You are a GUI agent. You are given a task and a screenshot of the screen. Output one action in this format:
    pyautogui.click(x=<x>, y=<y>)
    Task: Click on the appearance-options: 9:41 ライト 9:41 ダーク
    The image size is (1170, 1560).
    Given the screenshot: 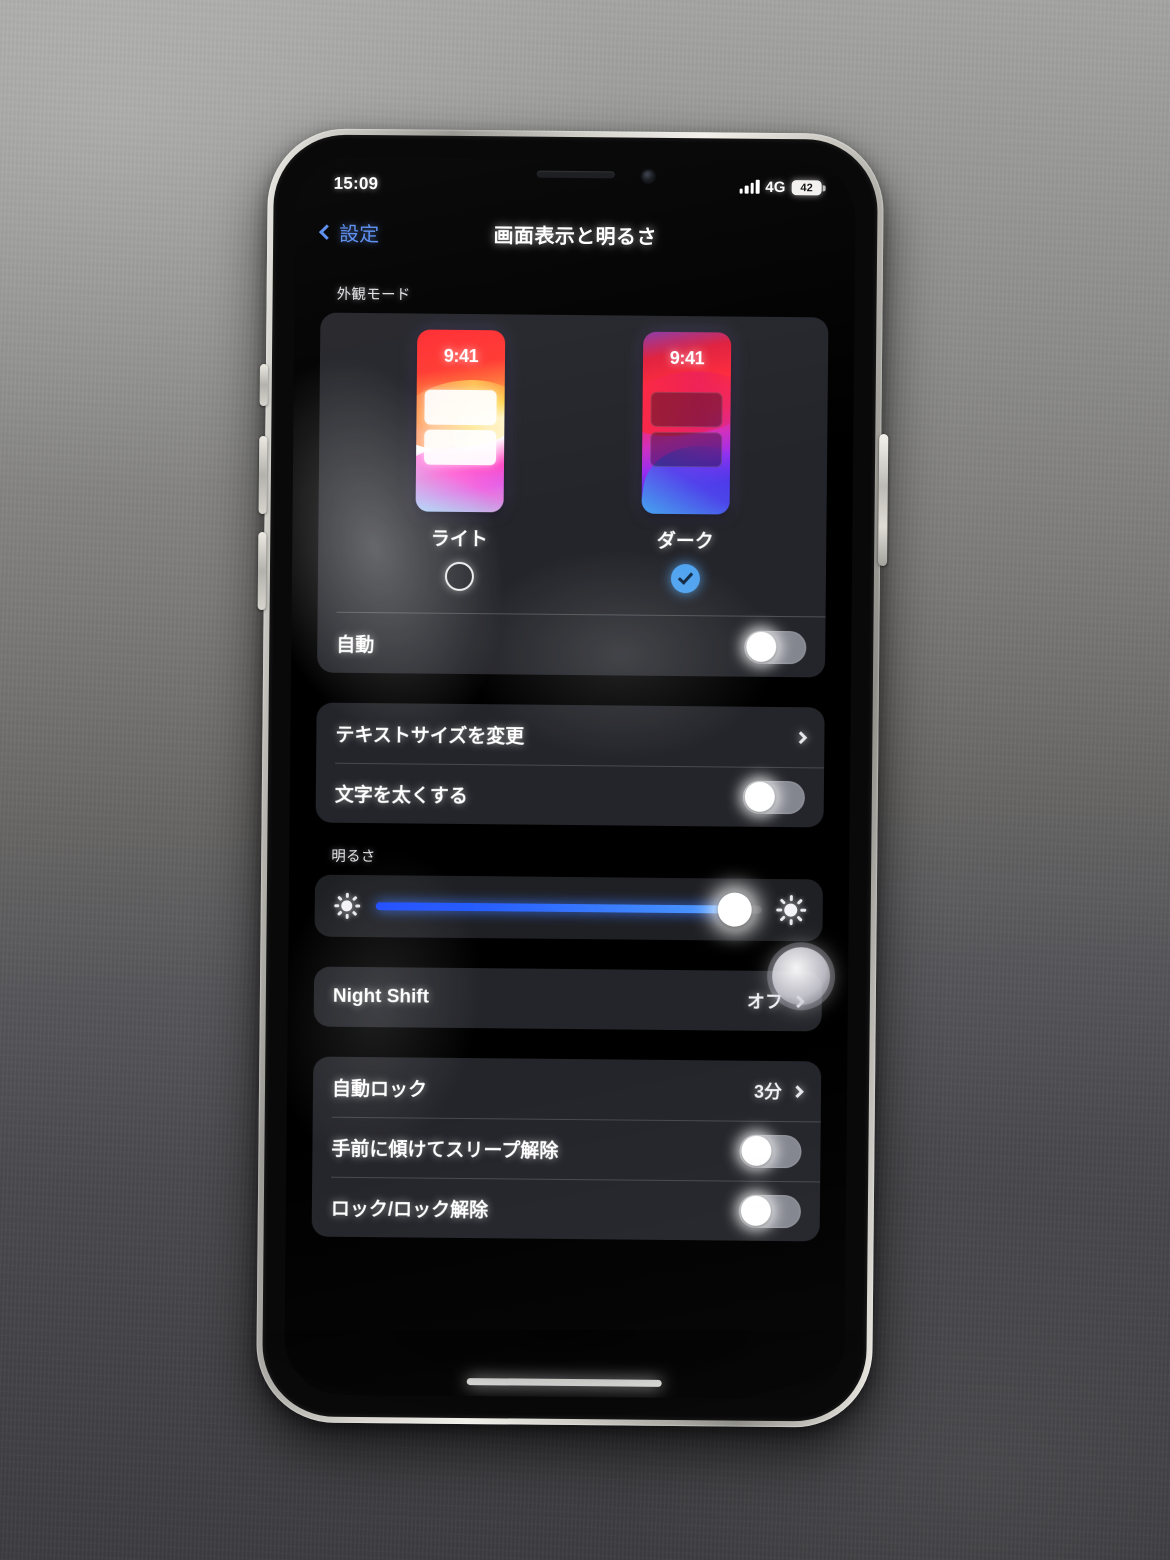 What is the action you would take?
    pyautogui.click(x=573, y=464)
    